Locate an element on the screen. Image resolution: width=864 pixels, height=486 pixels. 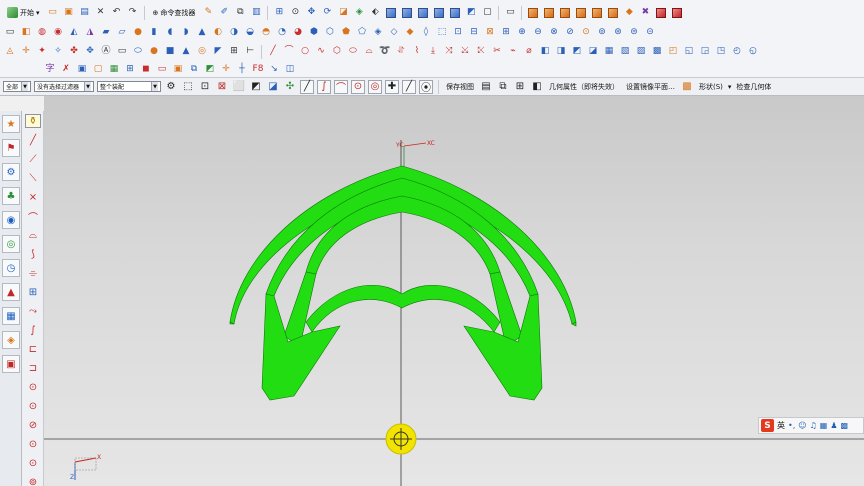
part-navigator-icon: ♣ is located at coordinates (11, 196).